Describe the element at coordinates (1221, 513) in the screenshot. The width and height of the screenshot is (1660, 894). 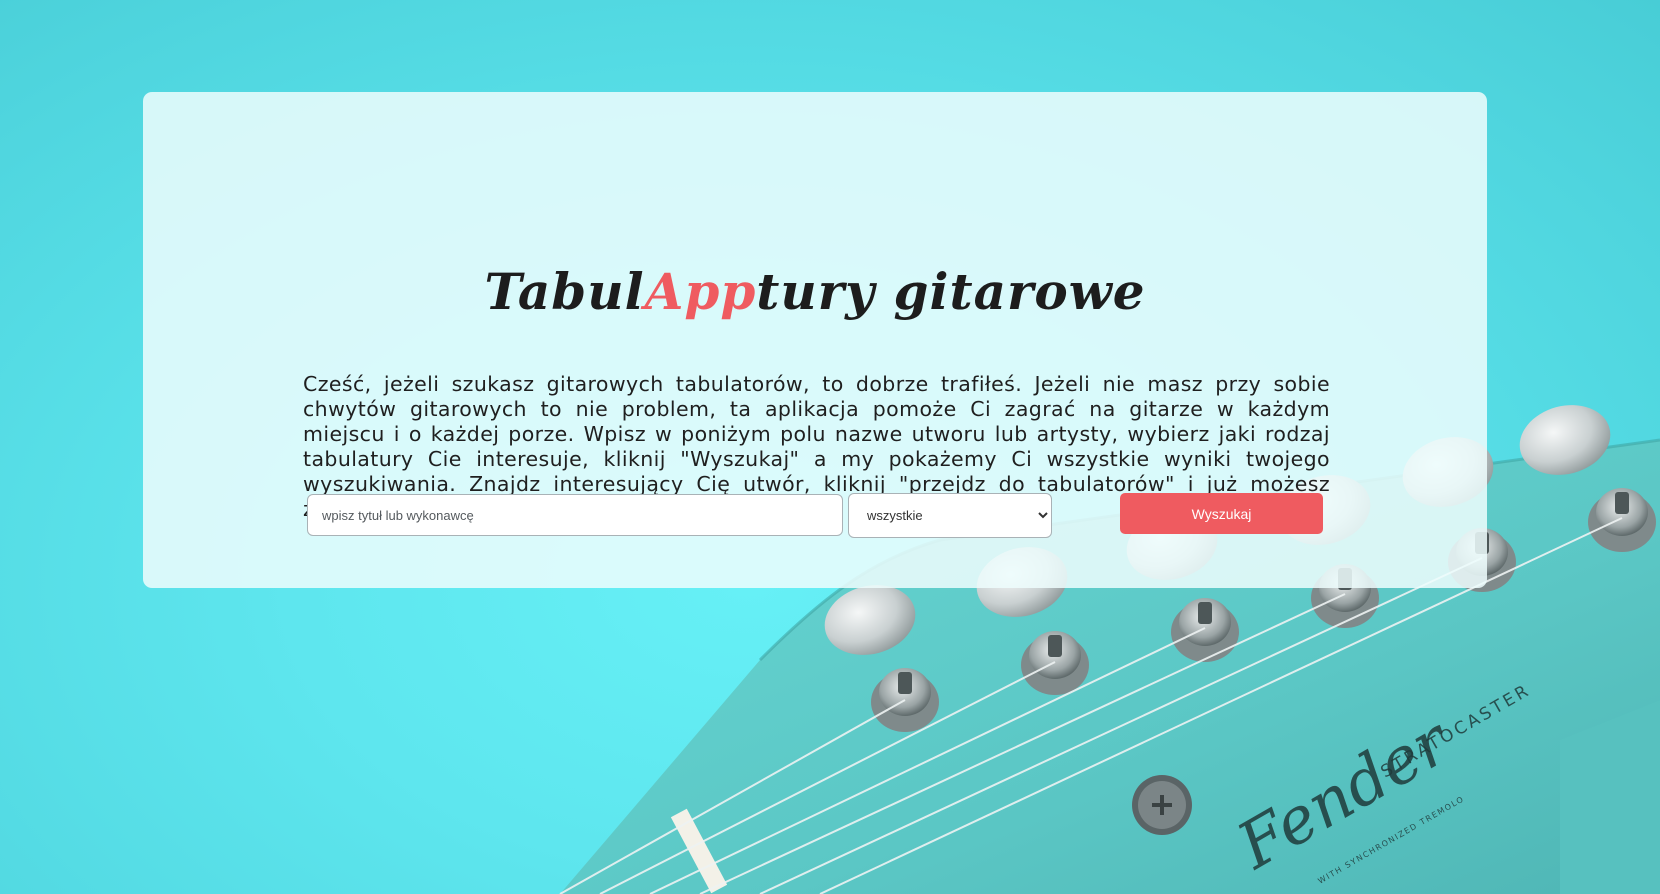
I see `search-button: Wyszukaj` at that location.